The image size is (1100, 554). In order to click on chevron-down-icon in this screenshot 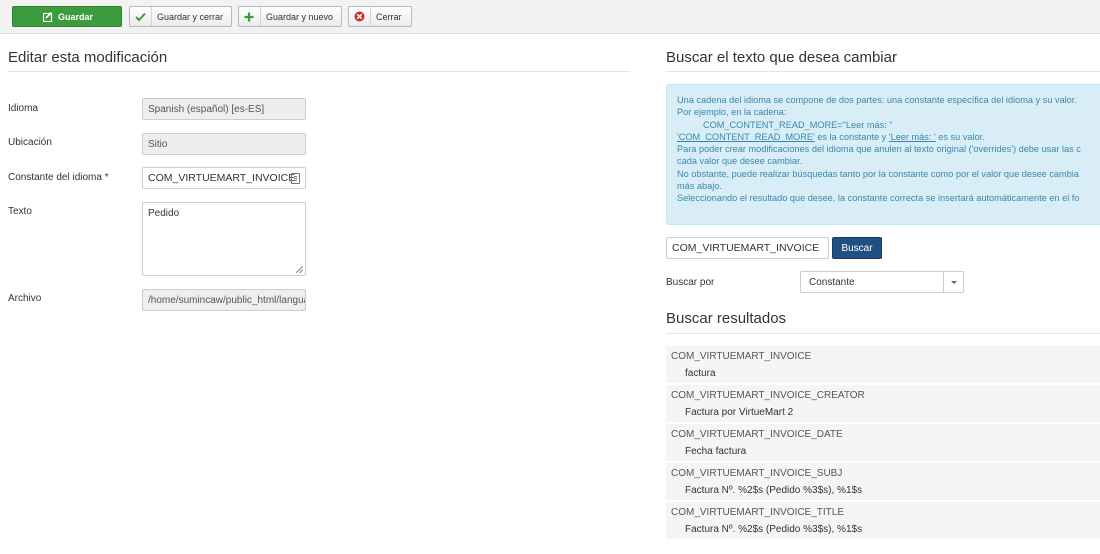, I will do `click(953, 282)`.